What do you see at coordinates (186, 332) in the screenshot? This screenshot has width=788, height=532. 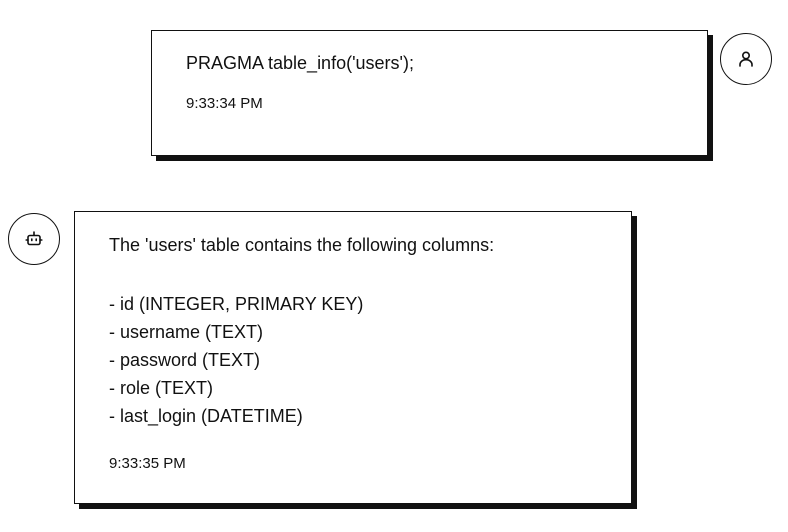 I see `column-line-username: - username (TEXT)` at bounding box center [186, 332].